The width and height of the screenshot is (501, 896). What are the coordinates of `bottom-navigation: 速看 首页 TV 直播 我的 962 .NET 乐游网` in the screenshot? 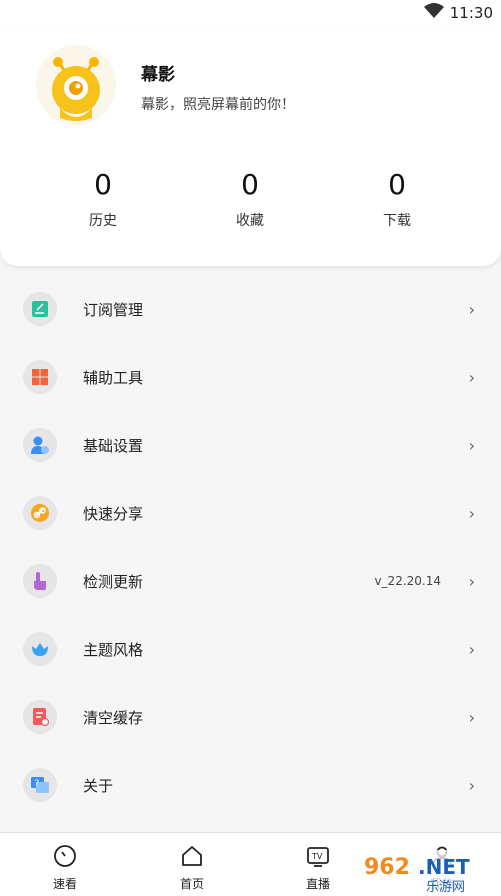 It's located at (250, 864).